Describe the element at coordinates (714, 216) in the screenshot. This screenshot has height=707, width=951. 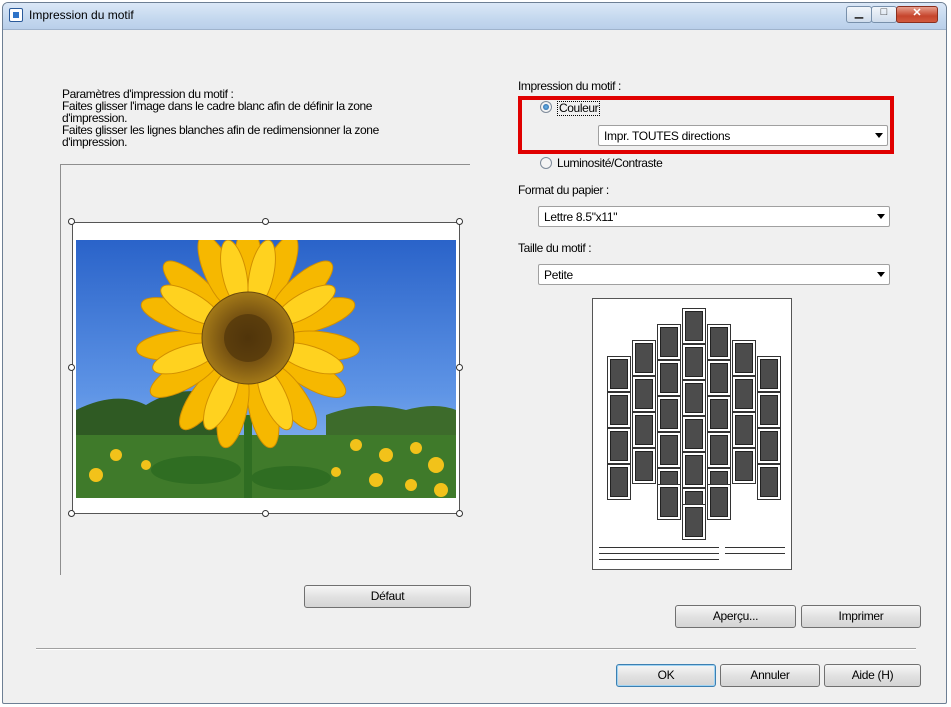
I see `paper-size-select: Lettre 8.5"x11"` at that location.